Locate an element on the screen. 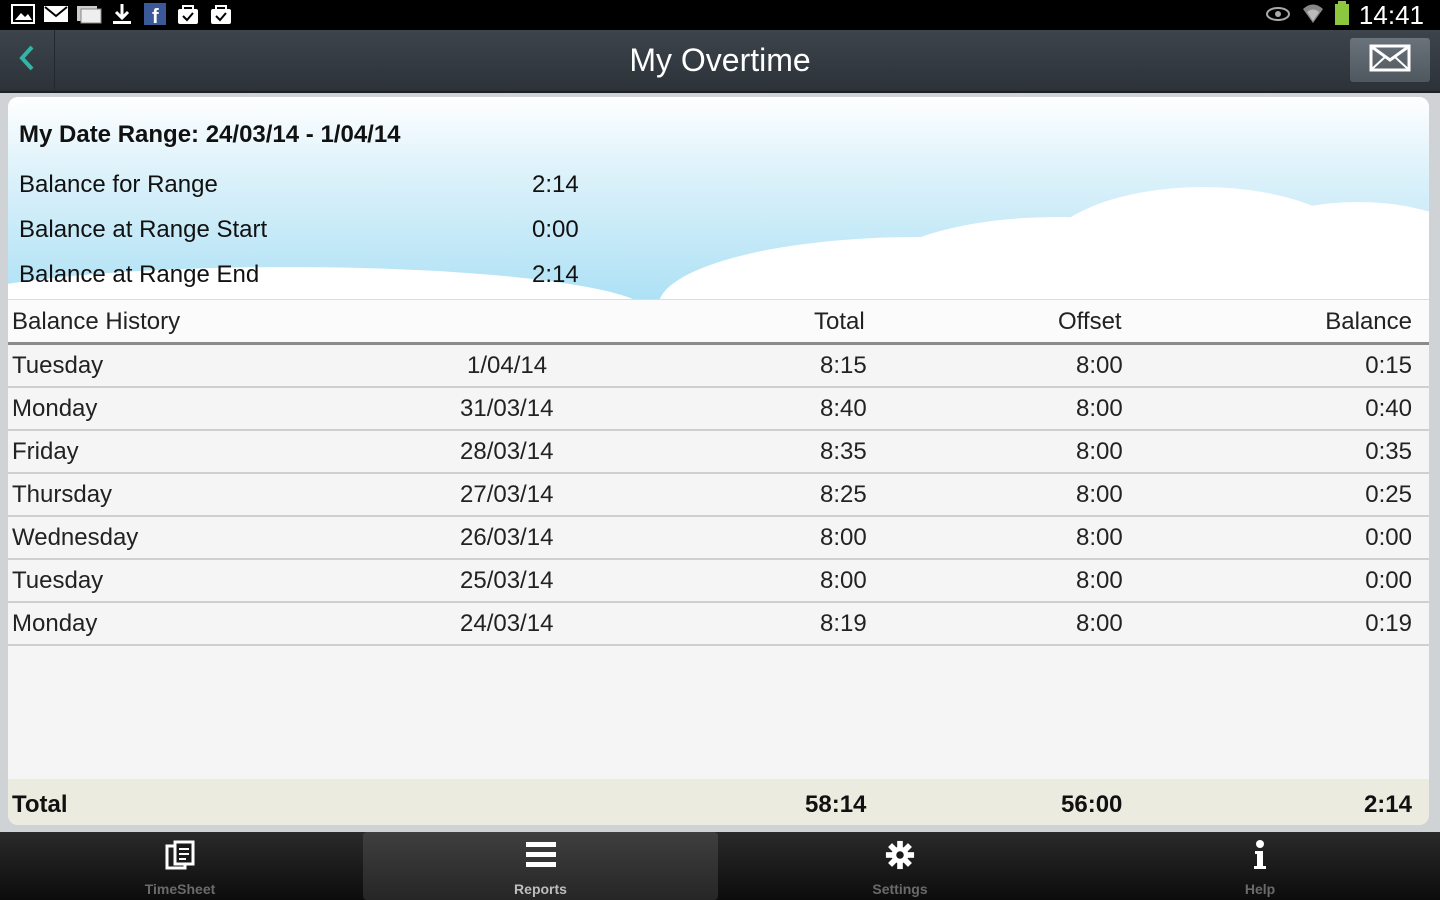 Image resolution: width=1440 pixels, height=900 pixels. row-date: 1/04/14 is located at coordinates (507, 365).